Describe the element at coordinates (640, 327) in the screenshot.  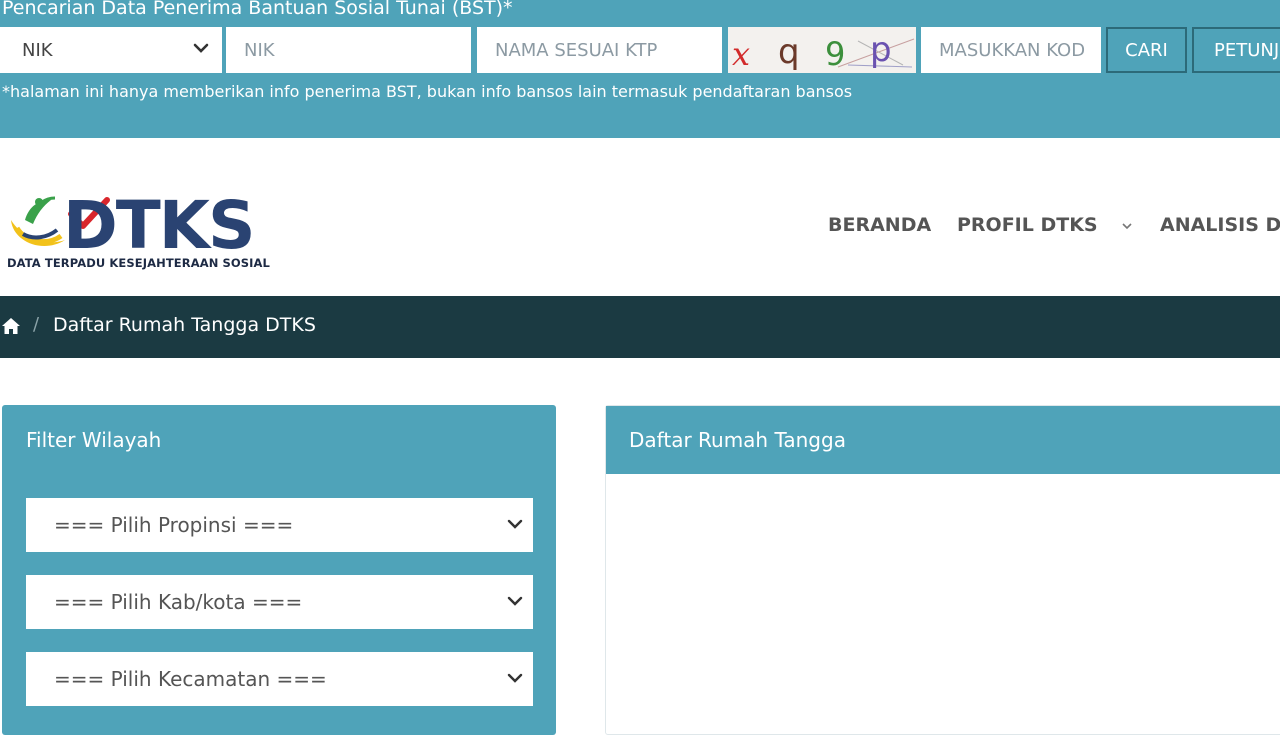
I see `breadcrumb: / Daftar Rumah Tangga DTKS` at that location.